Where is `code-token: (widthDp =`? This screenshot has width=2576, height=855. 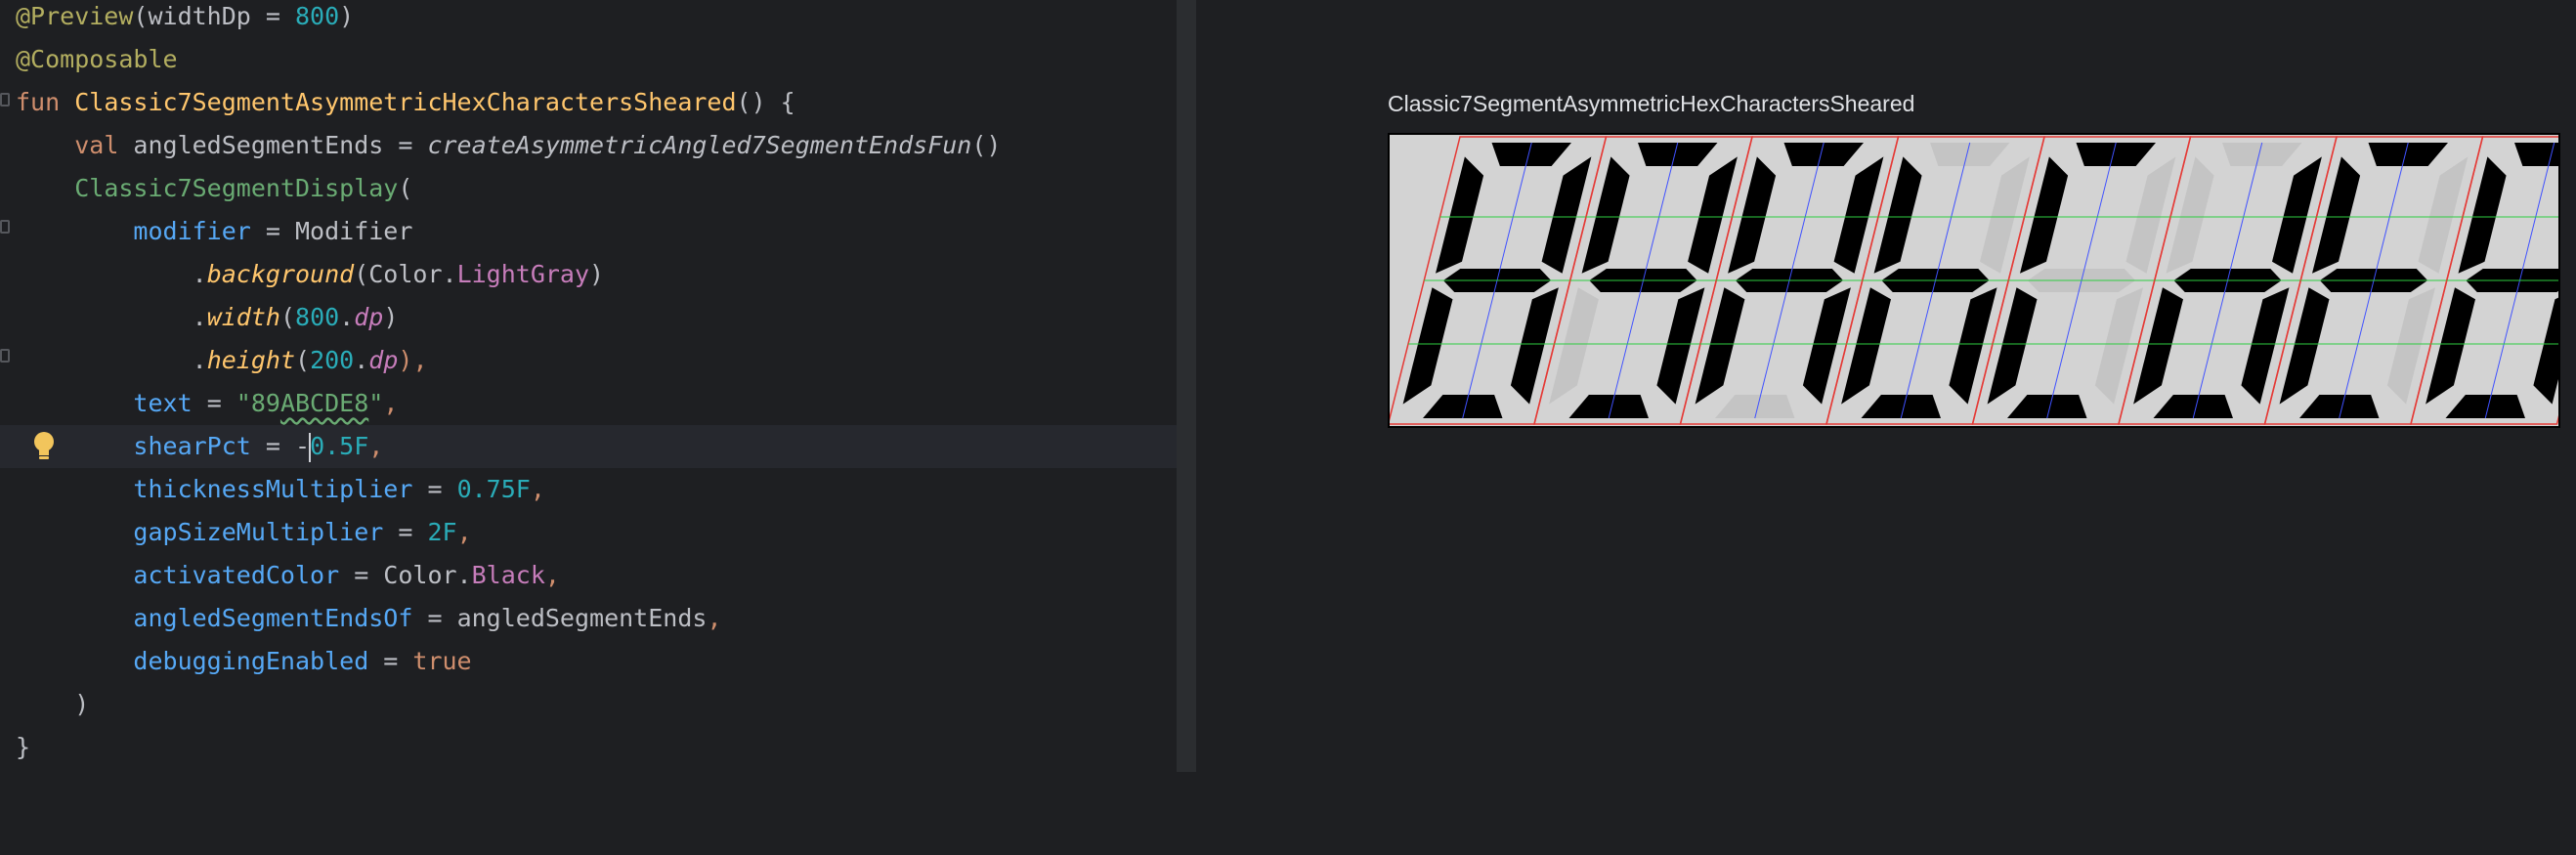 code-token: (widthDp = is located at coordinates (214, 16).